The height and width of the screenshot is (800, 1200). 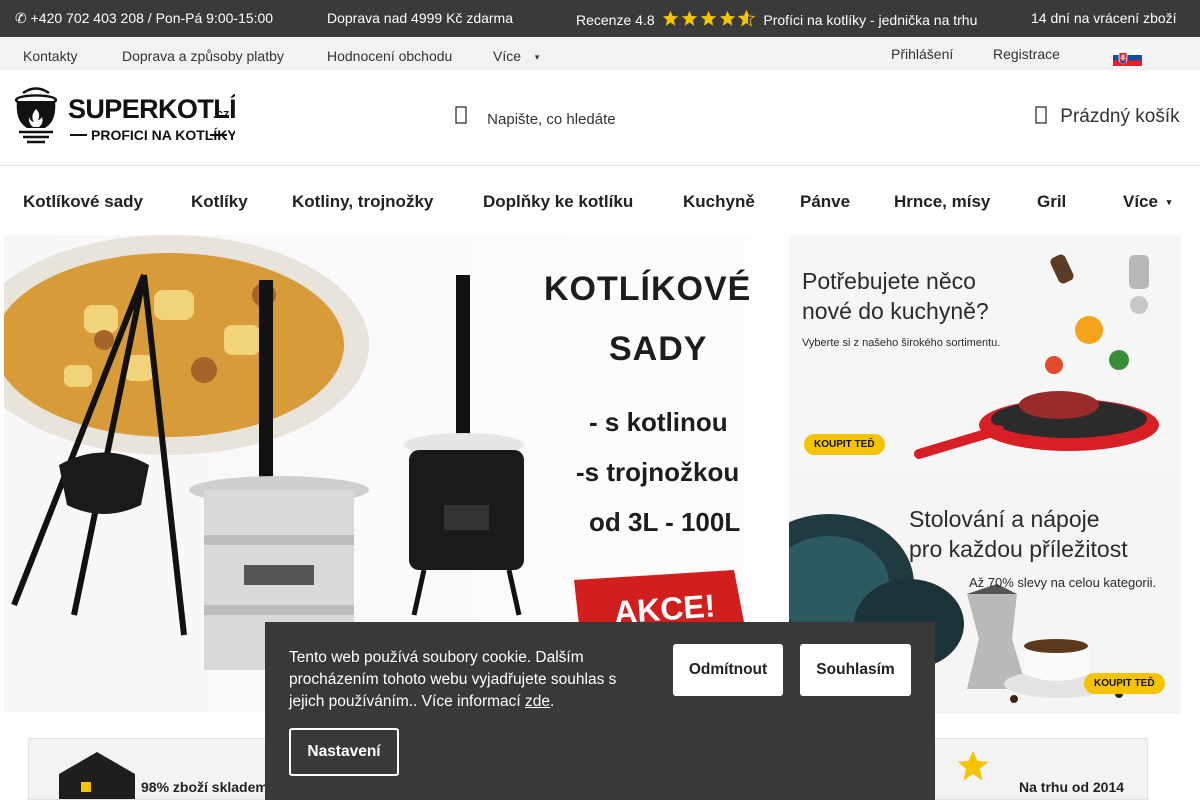 I want to click on cookie-more-link: zde, so click(x=537, y=701).